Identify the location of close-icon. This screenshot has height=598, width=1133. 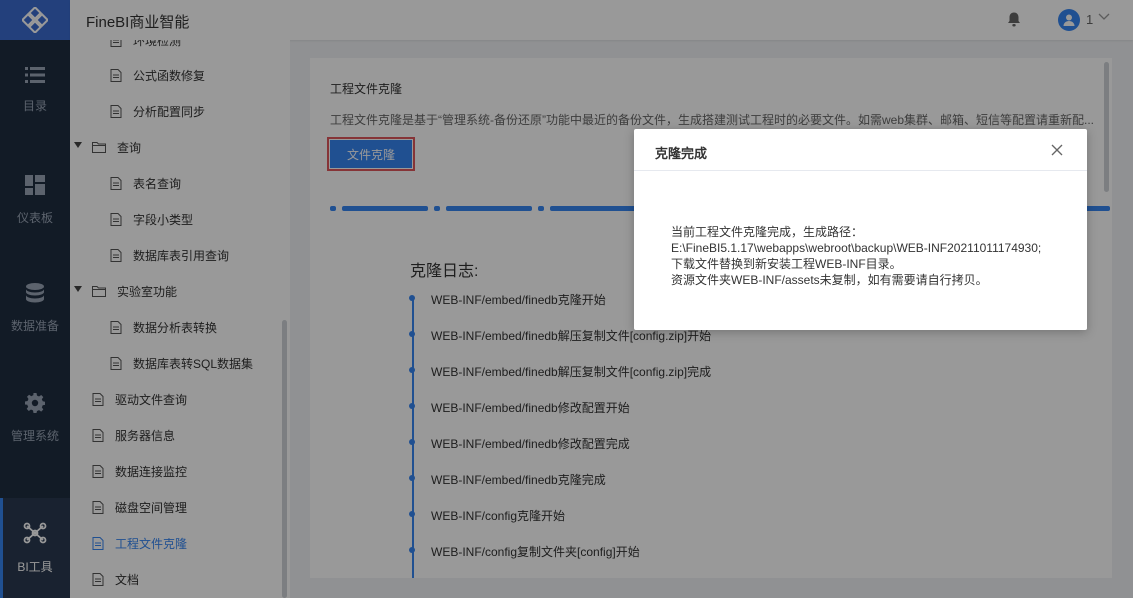
(1057, 150).